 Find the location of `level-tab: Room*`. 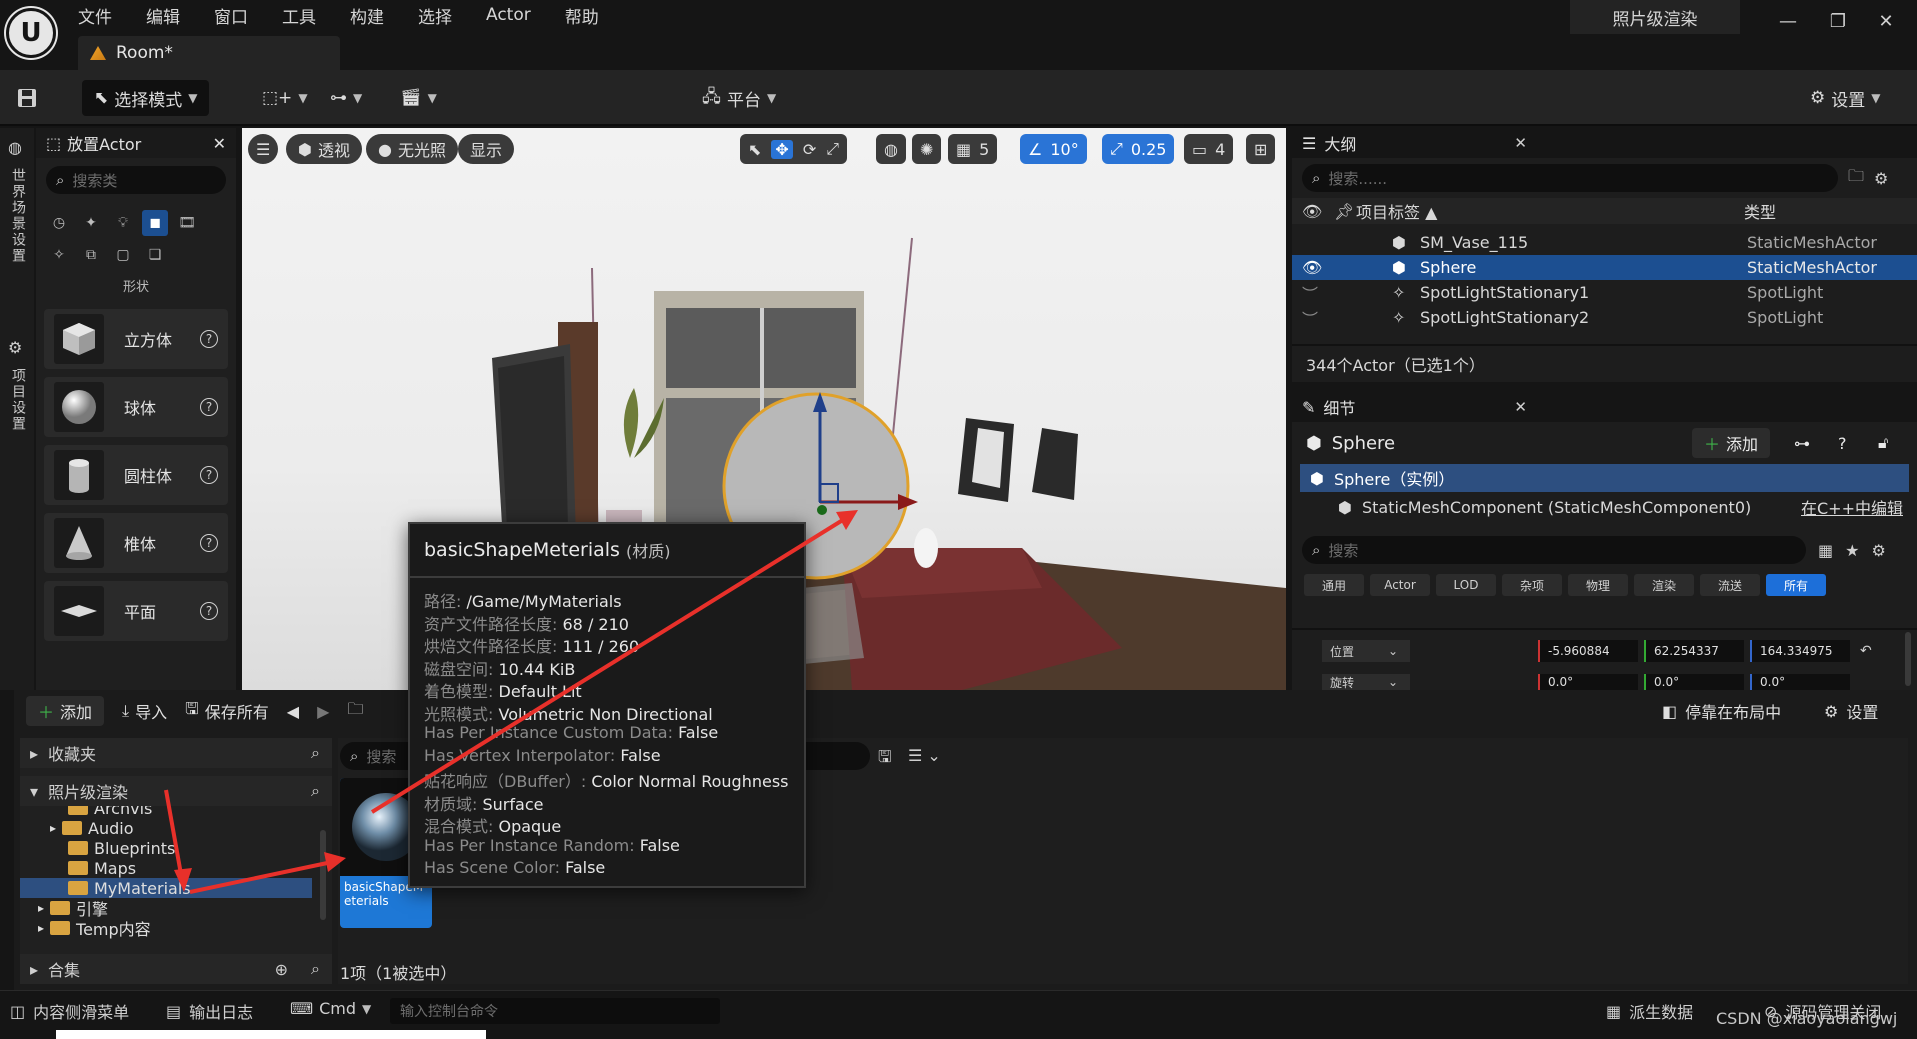

level-tab: Room* is located at coordinates (209, 53).